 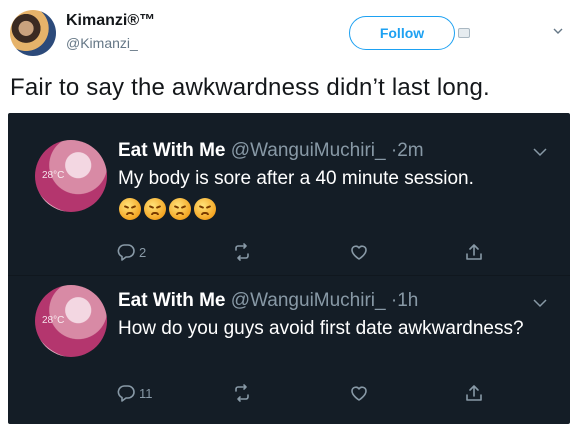 I want to click on reply-action: 11, so click(x=134, y=393).